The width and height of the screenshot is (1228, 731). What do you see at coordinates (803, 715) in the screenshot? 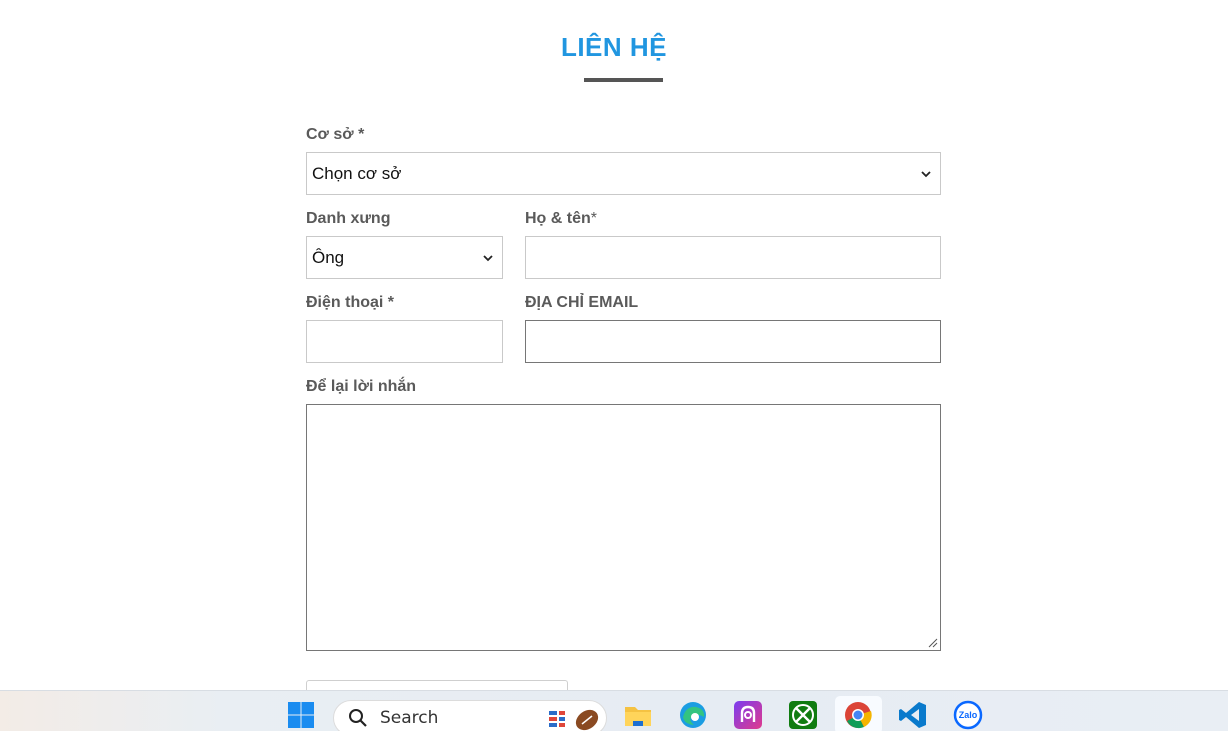
I see `xbox-icon` at bounding box center [803, 715].